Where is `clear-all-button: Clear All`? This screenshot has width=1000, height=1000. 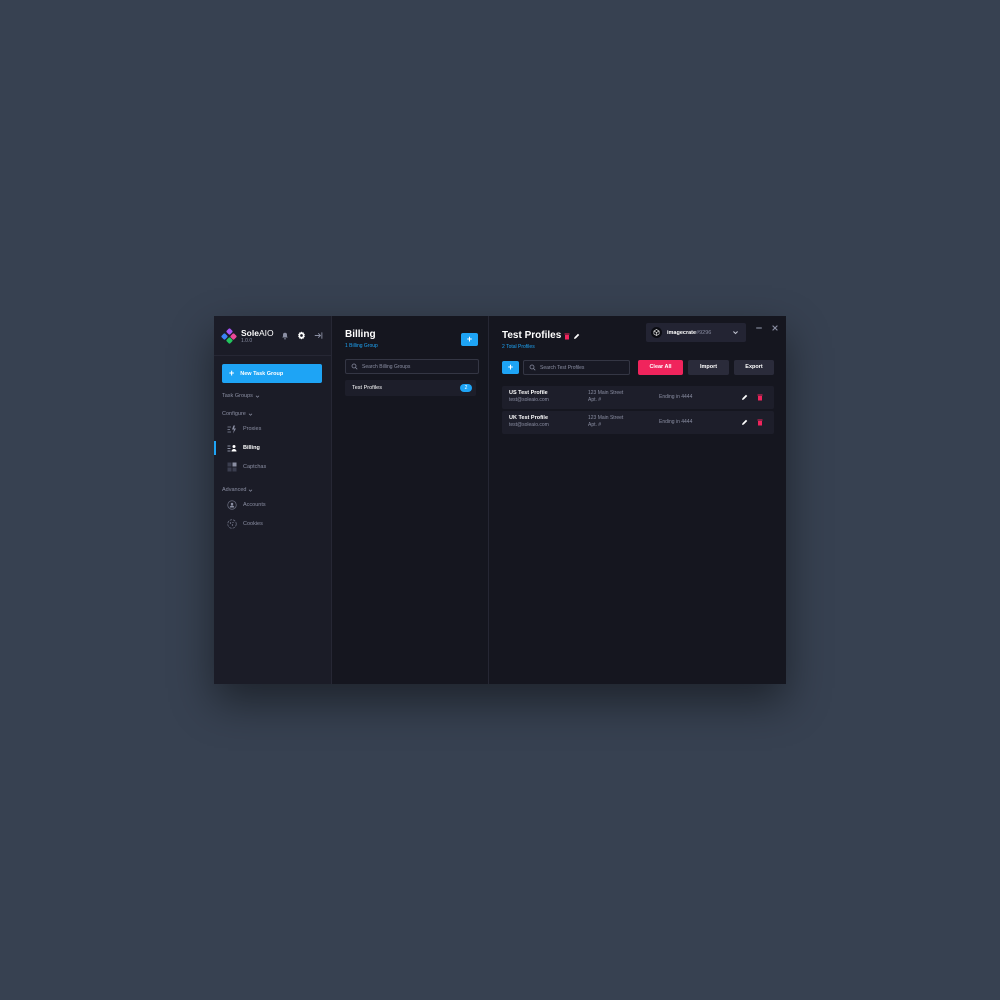
clear-all-button: Clear All is located at coordinates (660, 367).